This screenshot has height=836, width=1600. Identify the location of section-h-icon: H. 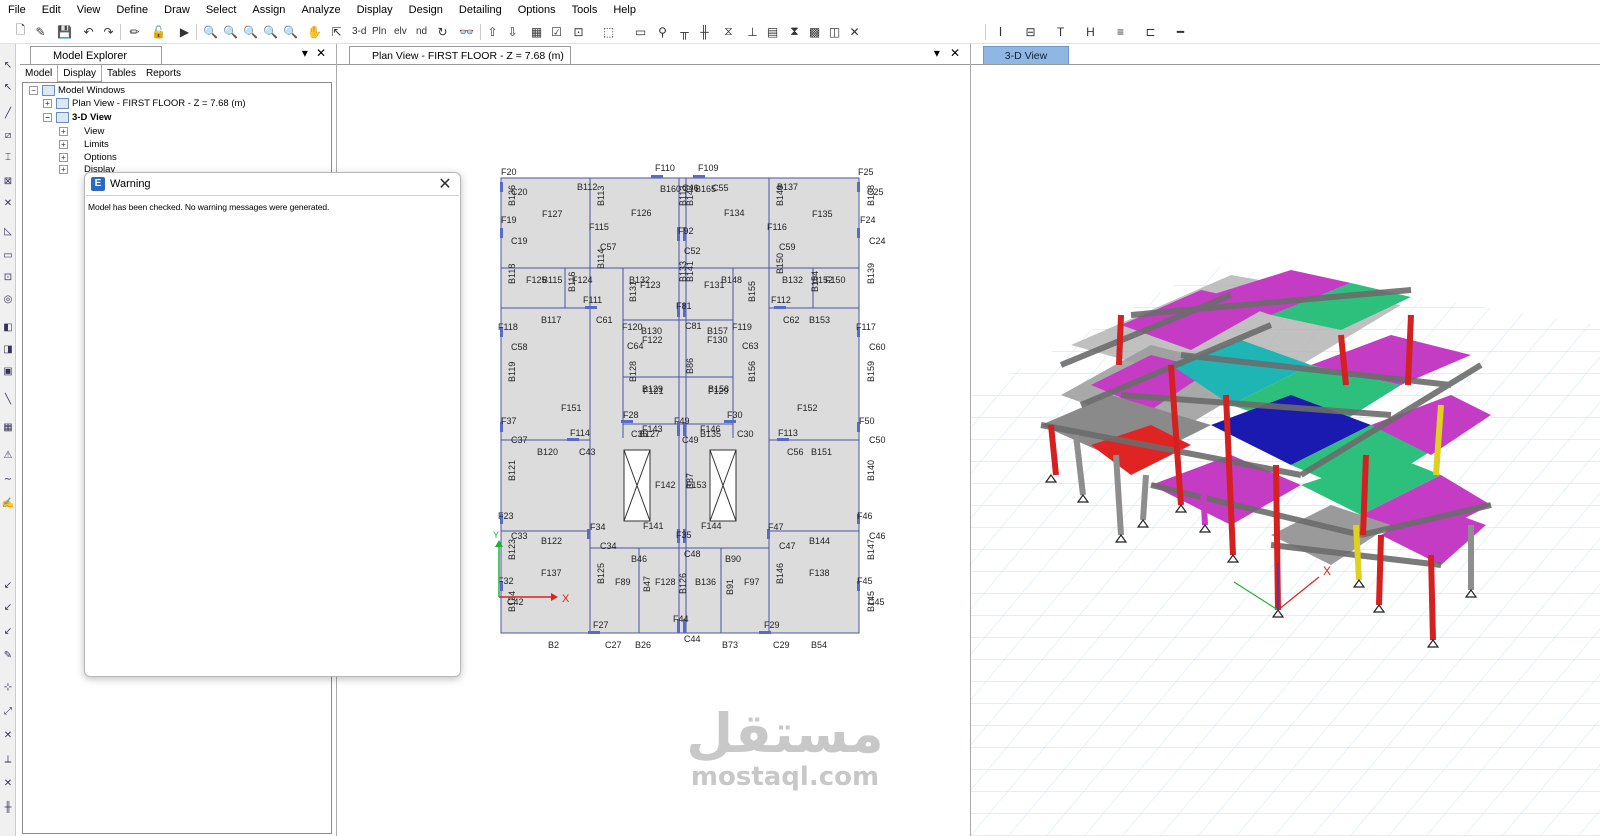
(1090, 31).